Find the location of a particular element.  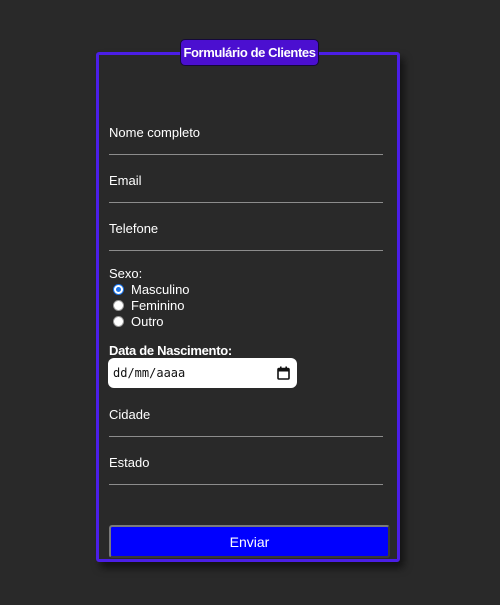

radio-masculino: Masculino is located at coordinates (151, 289).